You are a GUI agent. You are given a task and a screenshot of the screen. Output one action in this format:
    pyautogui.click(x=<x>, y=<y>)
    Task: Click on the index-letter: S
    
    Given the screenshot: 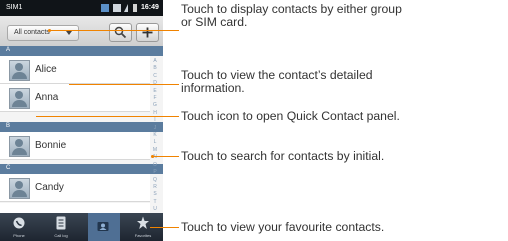 What is the action you would take?
    pyautogui.click(x=155, y=194)
    